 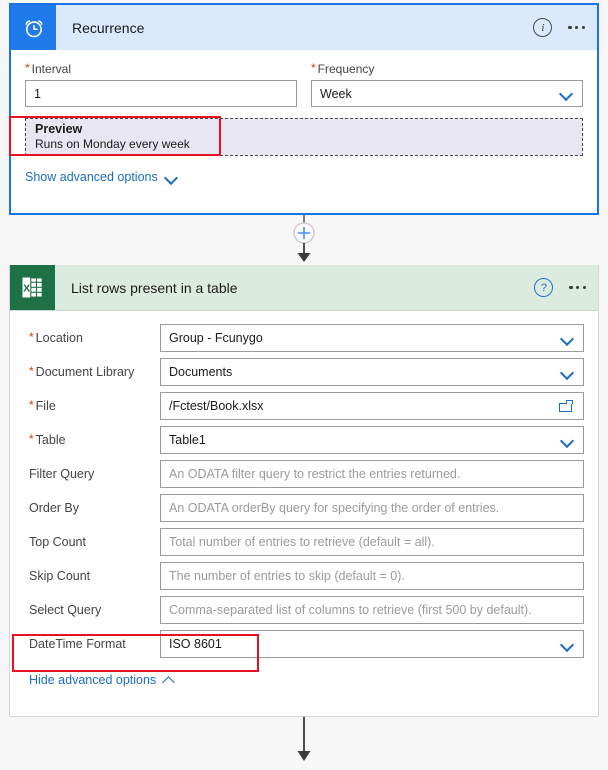 I want to click on frequency-value: Week, so click(x=336, y=93).